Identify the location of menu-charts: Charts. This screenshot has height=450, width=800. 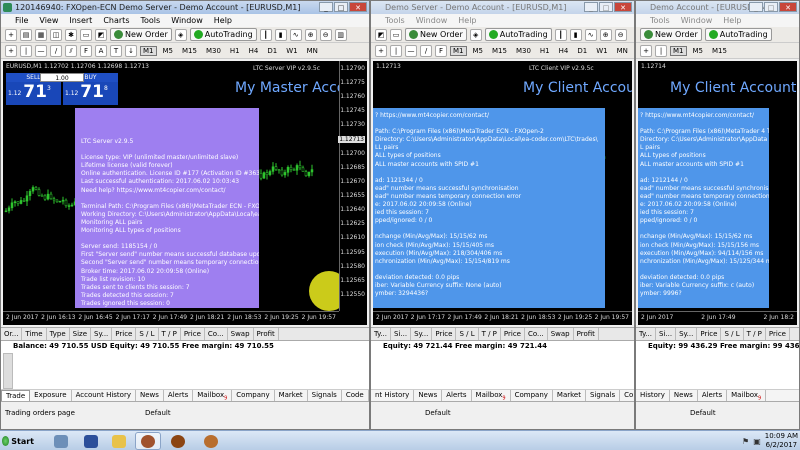
(116, 20).